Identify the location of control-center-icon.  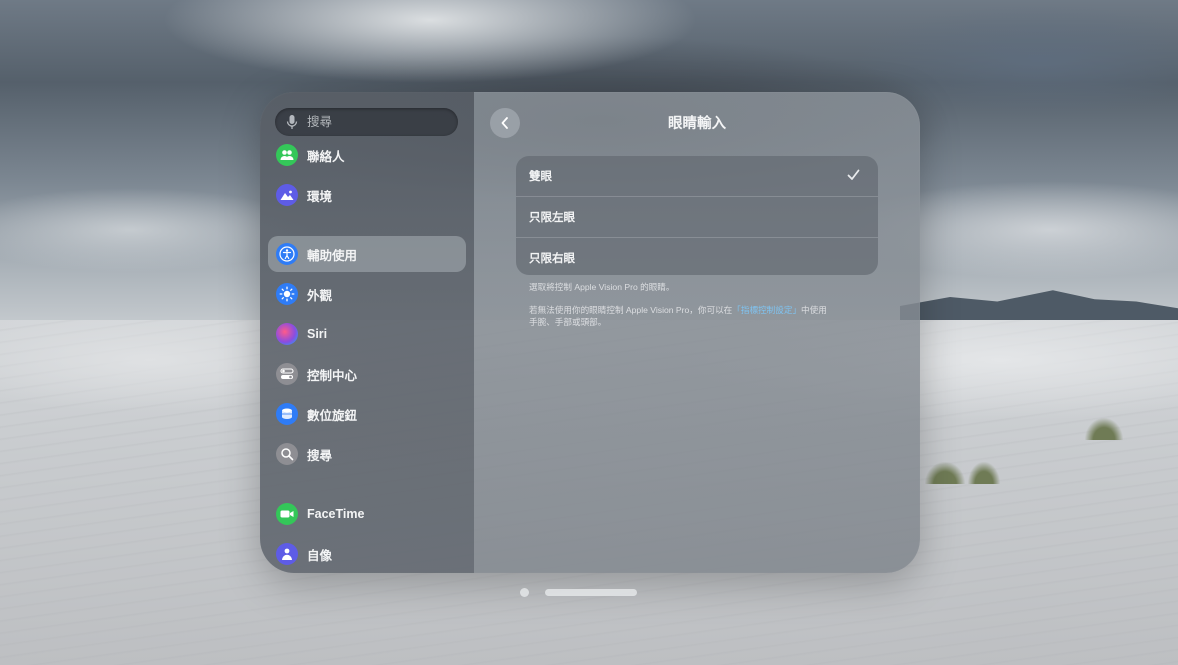
(287, 374).